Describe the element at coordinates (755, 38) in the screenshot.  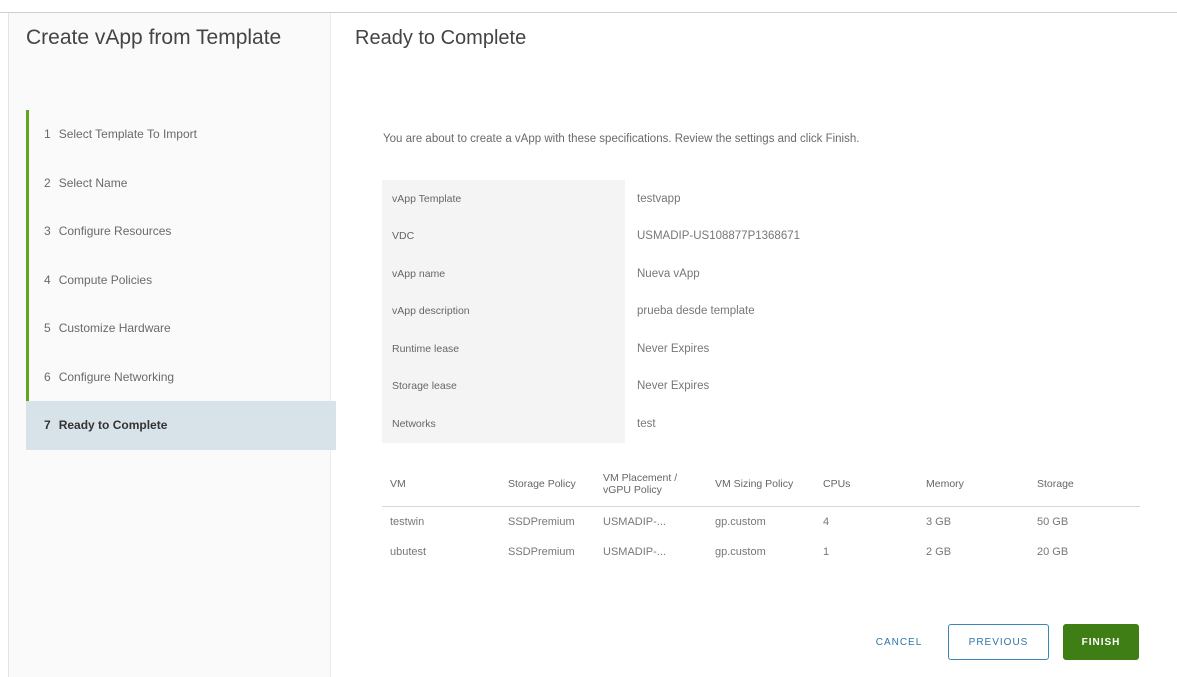
I see `main-content: Ready to Complete` at that location.